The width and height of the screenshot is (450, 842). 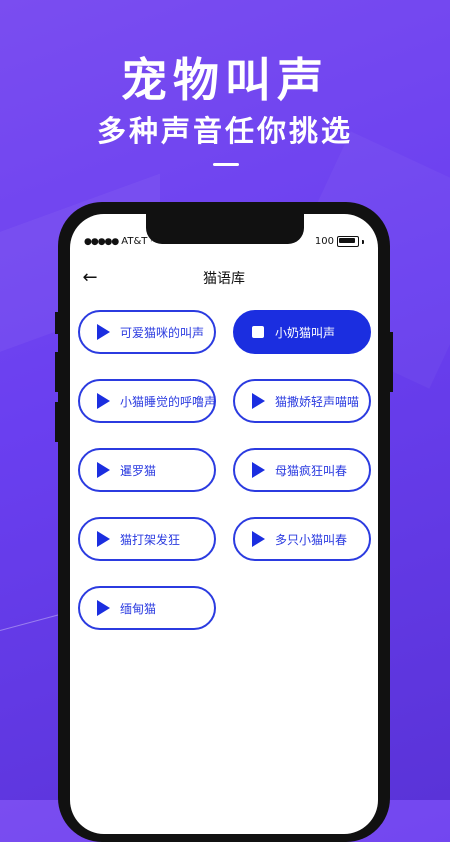 What do you see at coordinates (168, 401) in the screenshot?
I see `sound-label: 小猫睡觉的呼噜声` at bounding box center [168, 401].